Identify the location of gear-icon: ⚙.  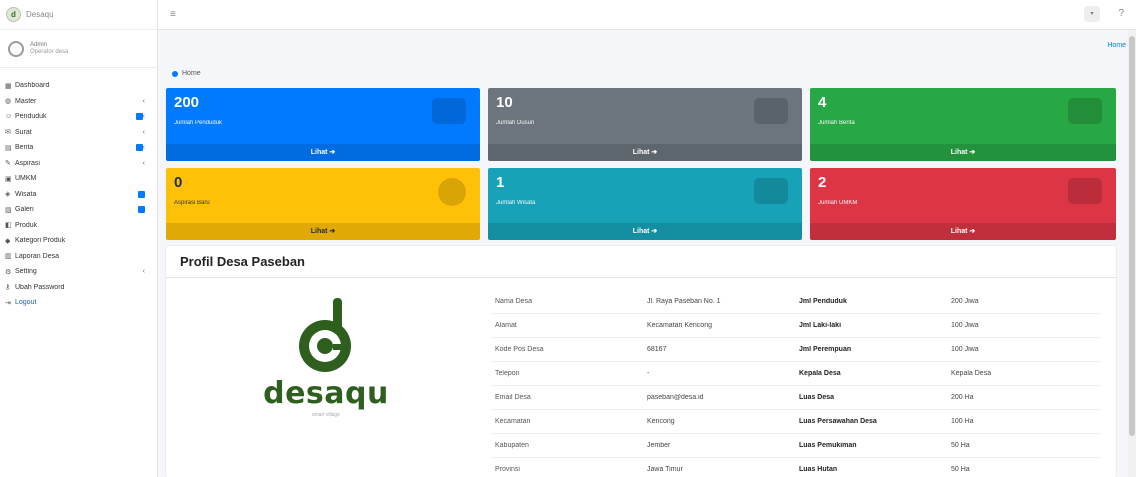
(8, 272).